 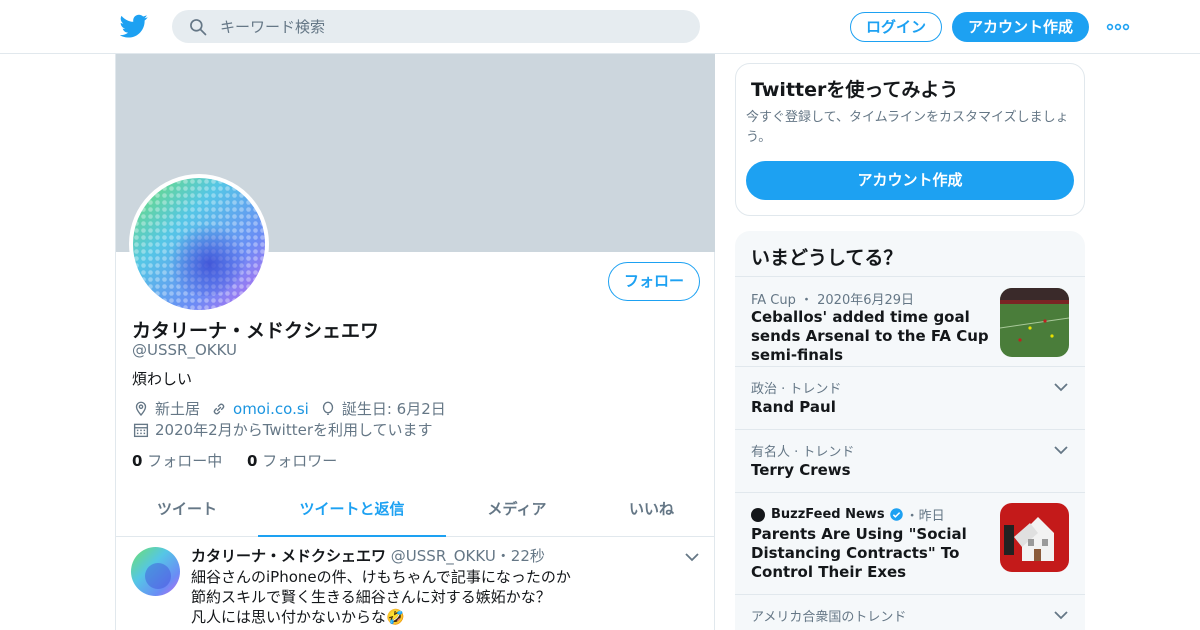 I want to click on twitter-bird-icon, so click(x=134, y=26).